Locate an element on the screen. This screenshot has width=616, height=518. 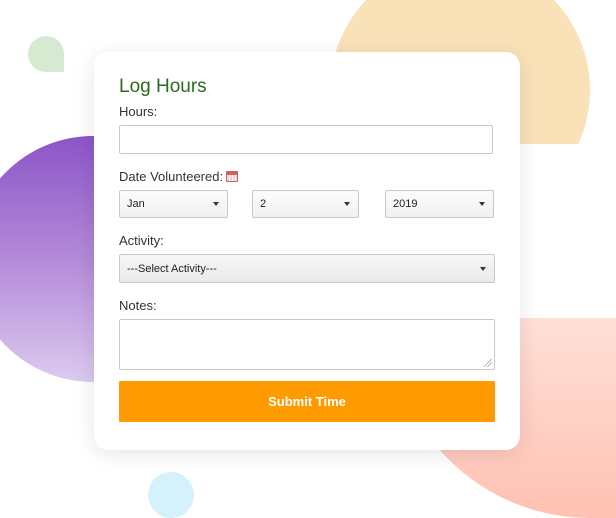
decorative-purple-blob is located at coordinates (47, 259).